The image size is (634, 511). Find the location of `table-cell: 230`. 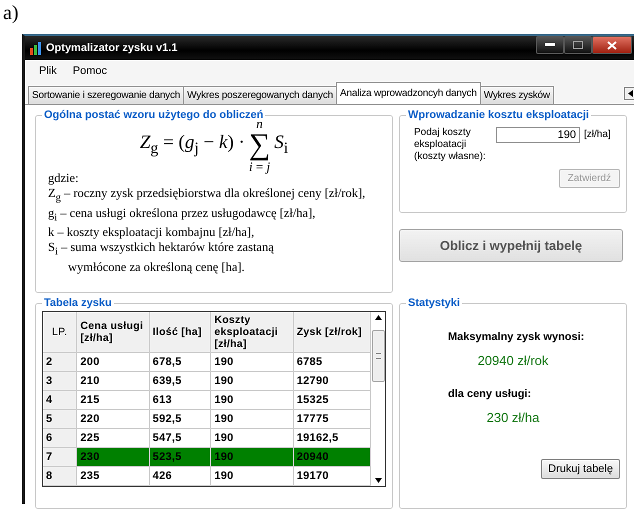

table-cell: 230 is located at coordinates (113, 457).